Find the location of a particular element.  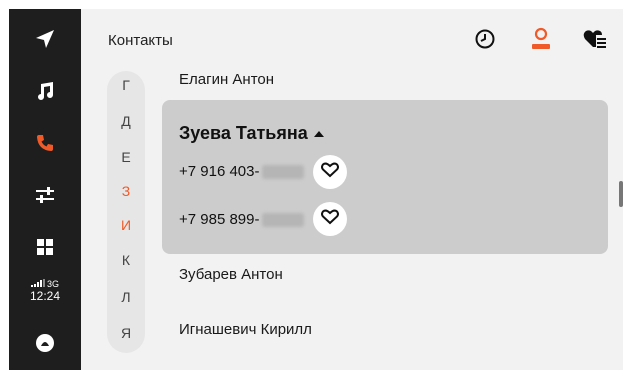

phone-number-2: +7 985 899- is located at coordinates (241, 219).